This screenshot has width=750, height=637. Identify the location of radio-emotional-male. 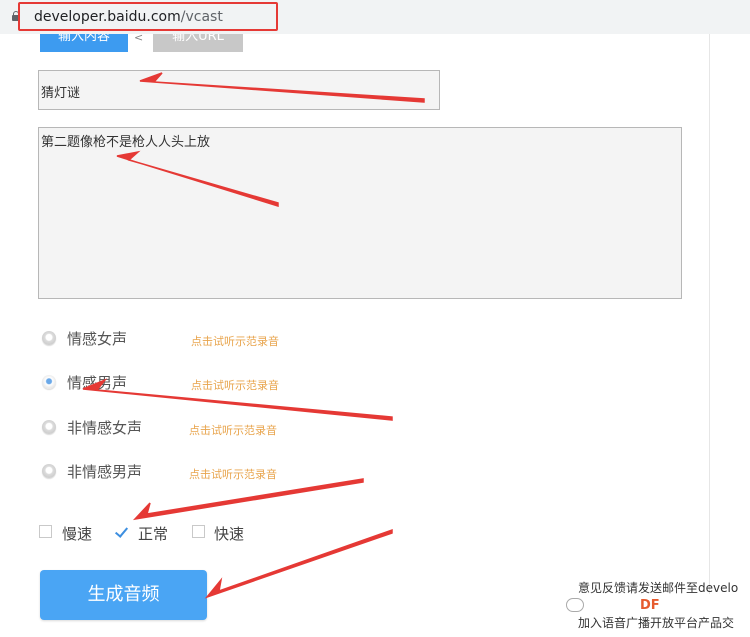
(49, 382).